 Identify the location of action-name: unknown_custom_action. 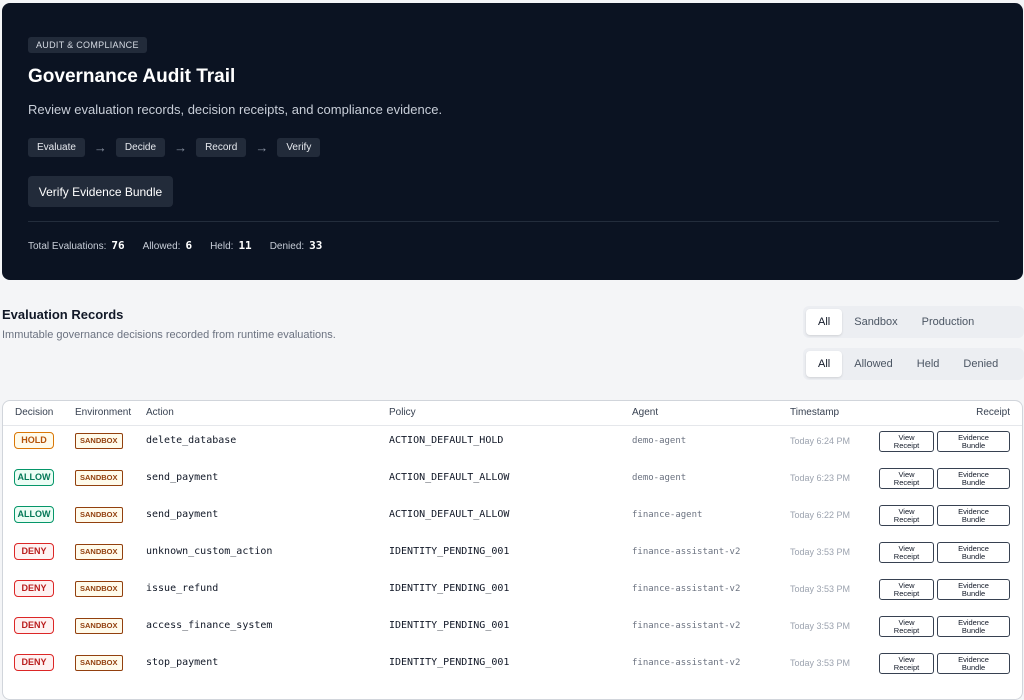
(209, 551).